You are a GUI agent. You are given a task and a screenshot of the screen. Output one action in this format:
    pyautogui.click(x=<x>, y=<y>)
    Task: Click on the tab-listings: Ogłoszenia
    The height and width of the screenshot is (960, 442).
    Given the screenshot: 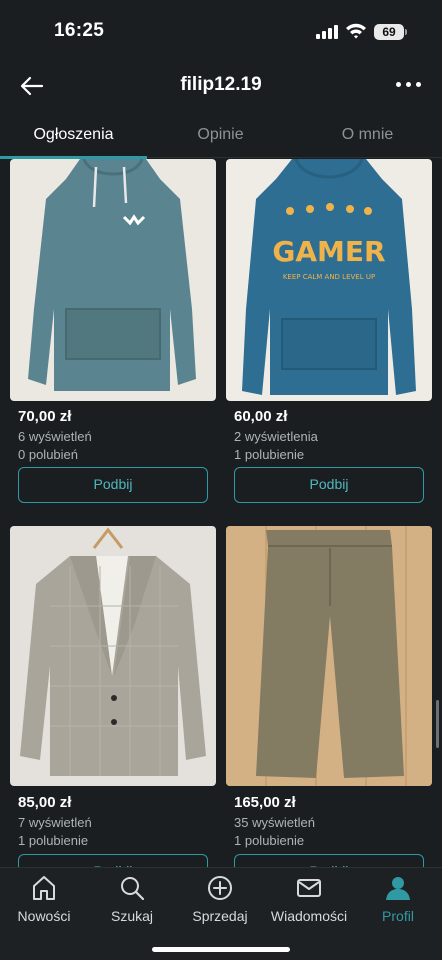 What is the action you would take?
    pyautogui.click(x=73, y=135)
    